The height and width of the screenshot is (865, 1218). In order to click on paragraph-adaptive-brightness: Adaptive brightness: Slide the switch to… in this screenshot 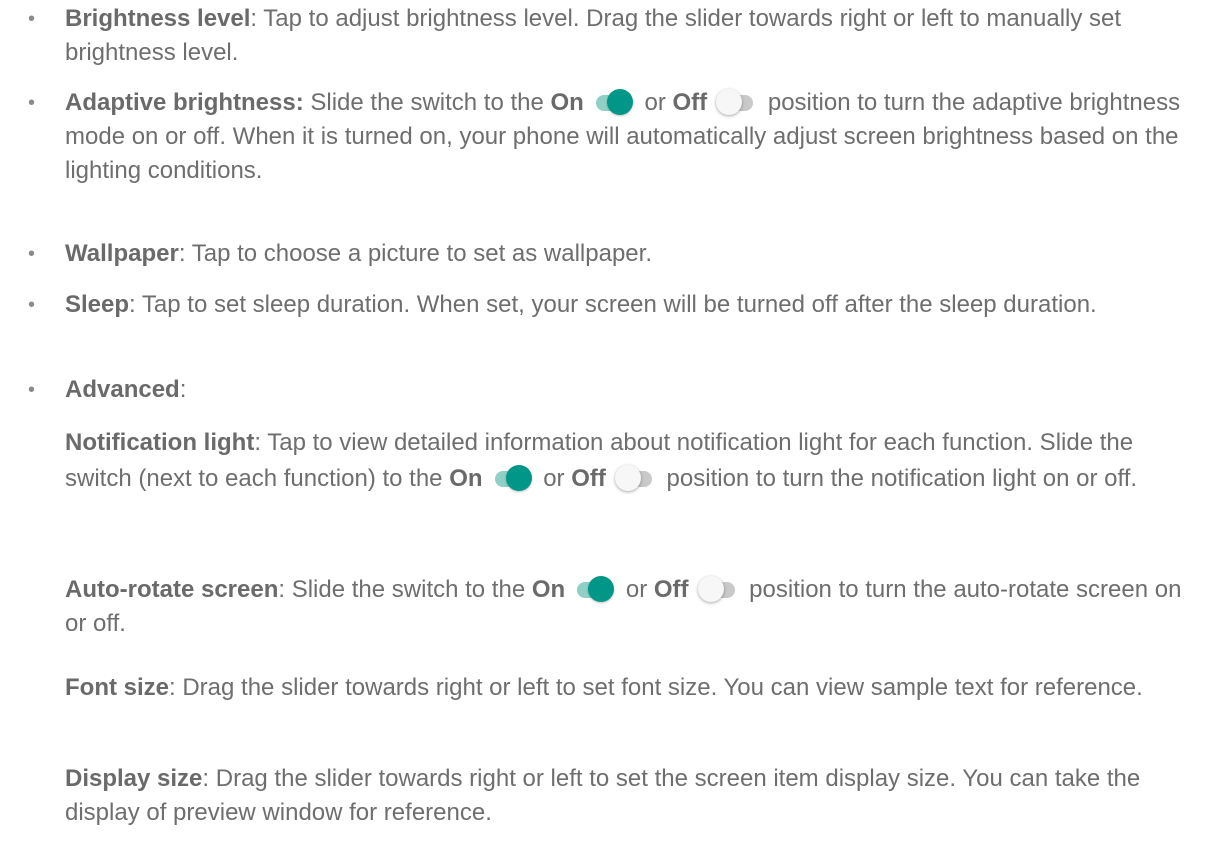, I will do `click(630, 137)`.